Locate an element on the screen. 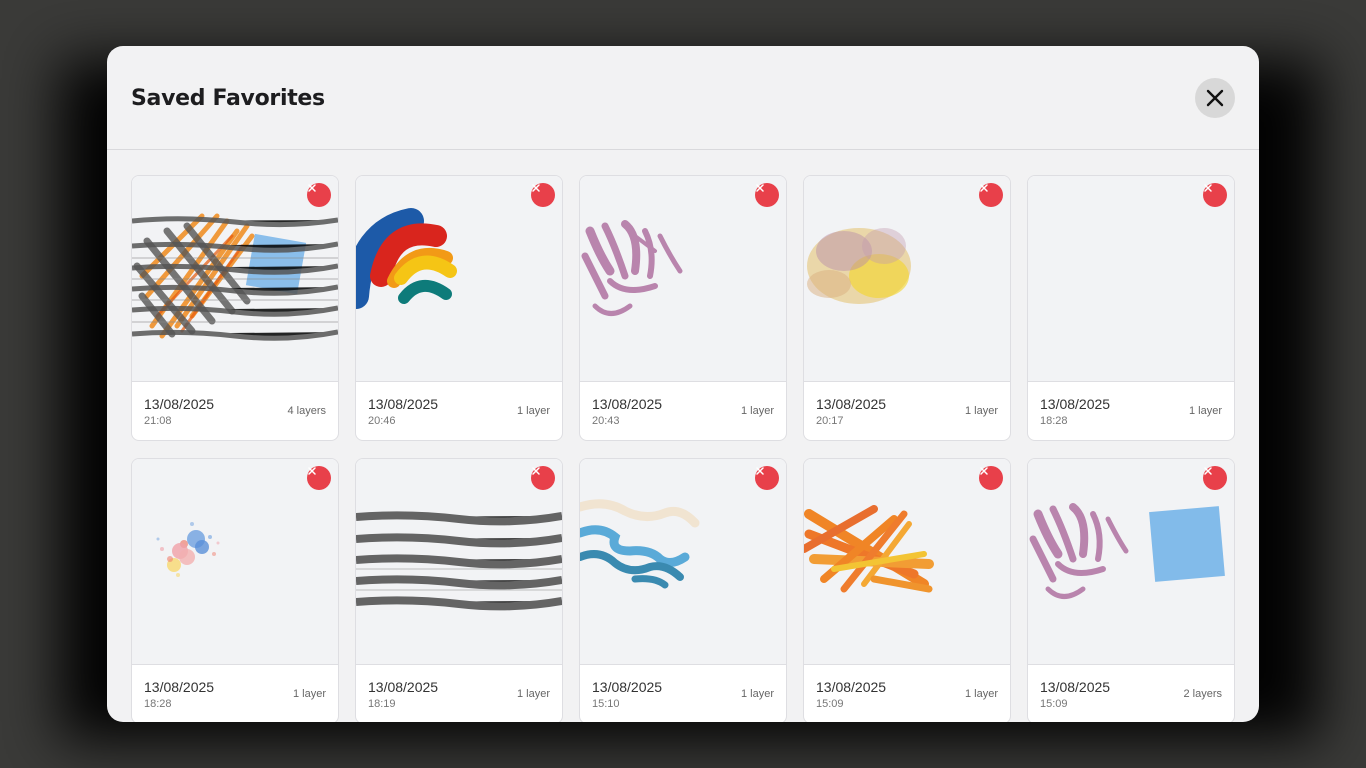 This screenshot has width=1366, height=768. favorite-card: 13/08/2025 20:43 1 layer is located at coordinates (683, 308).